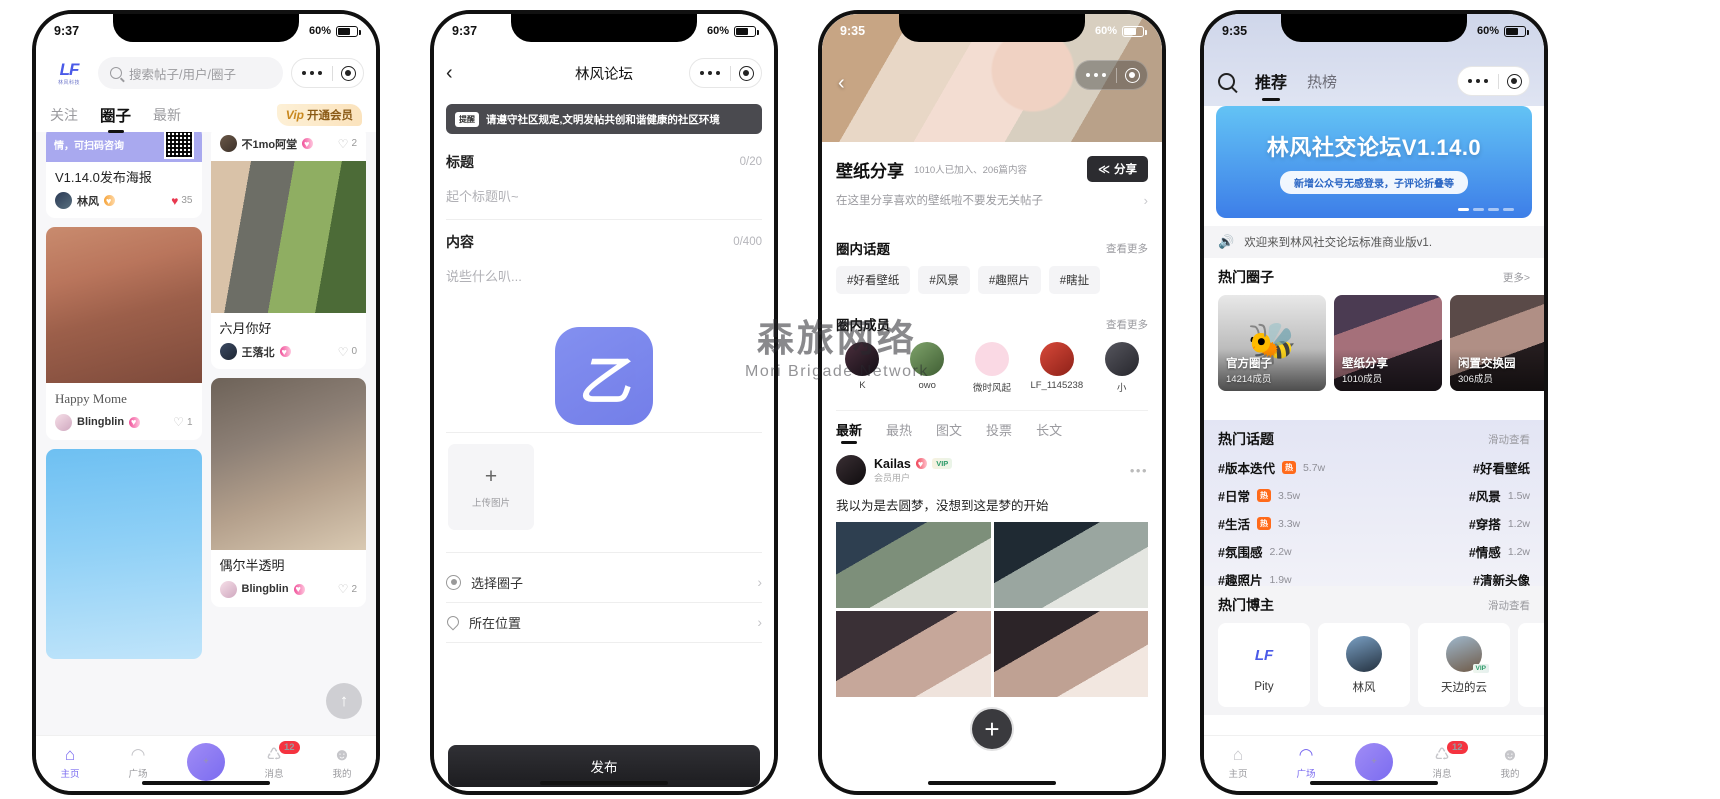  What do you see at coordinates (1264, 665) in the screenshot?
I see `blogger-card: LF Pity` at bounding box center [1264, 665].